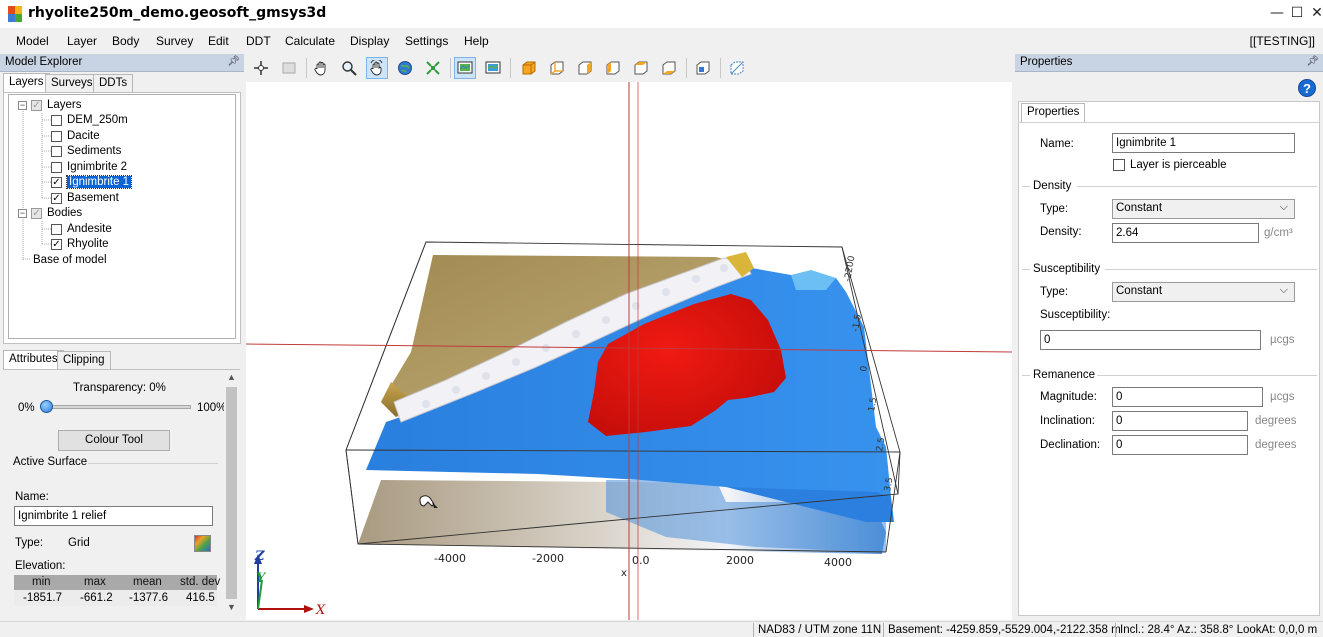  I want to click on surface-name-input, so click(113, 516).